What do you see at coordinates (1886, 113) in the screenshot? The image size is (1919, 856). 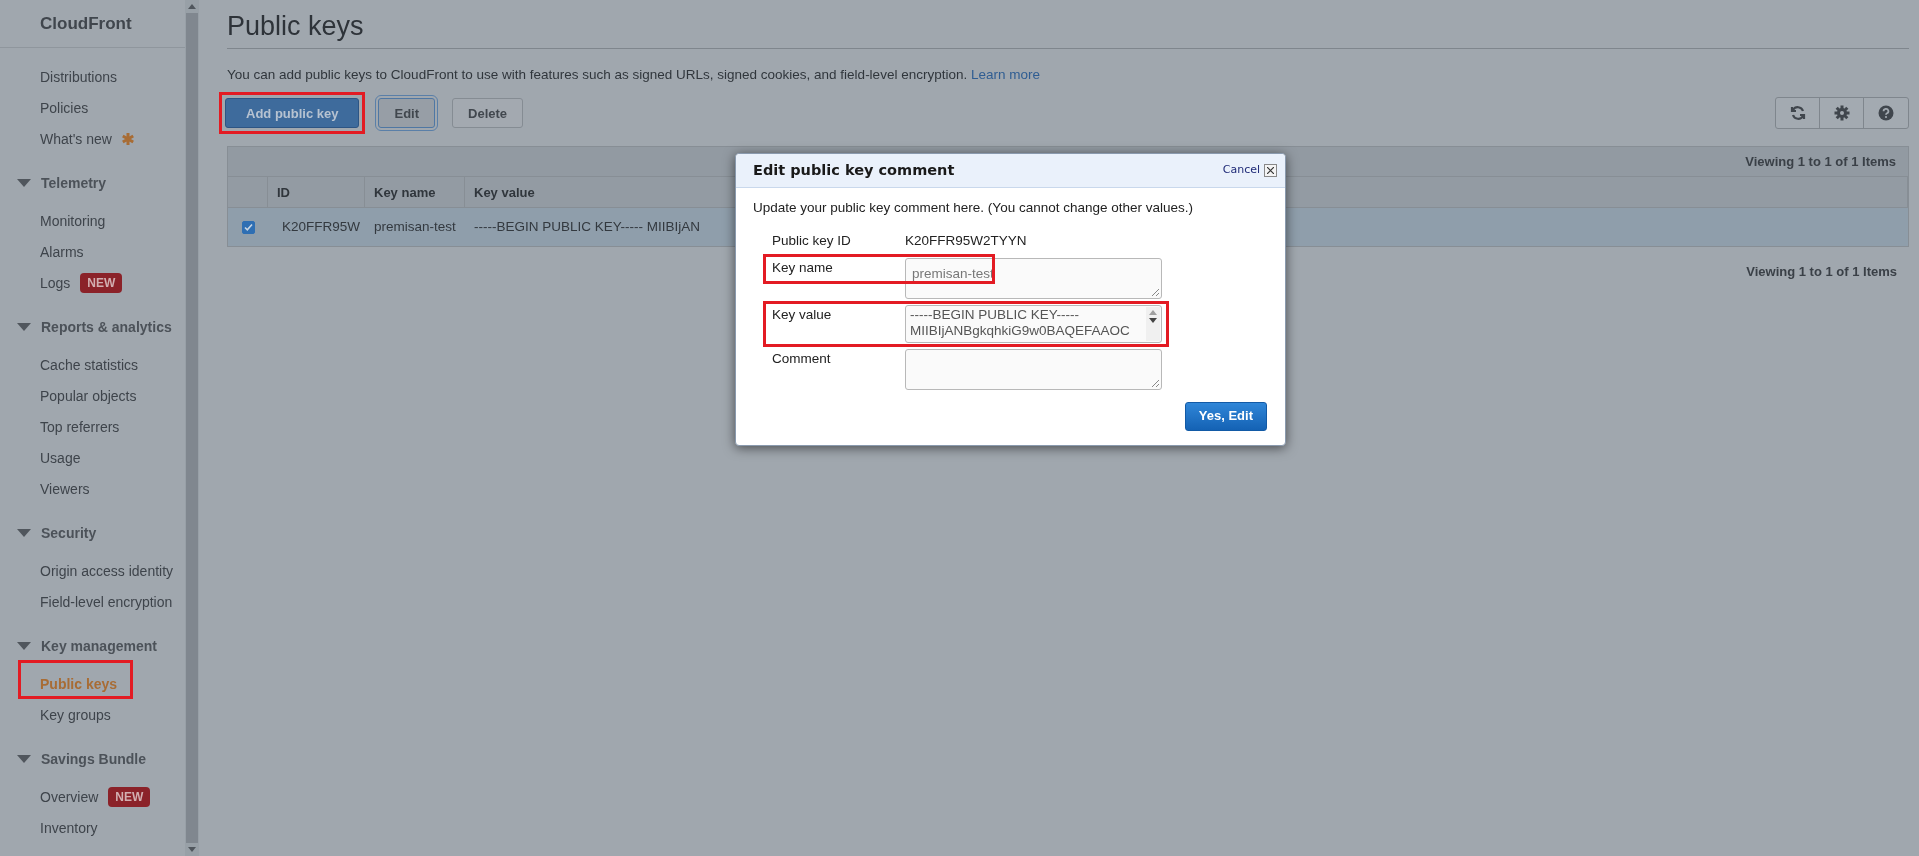 I see `help-icon` at bounding box center [1886, 113].